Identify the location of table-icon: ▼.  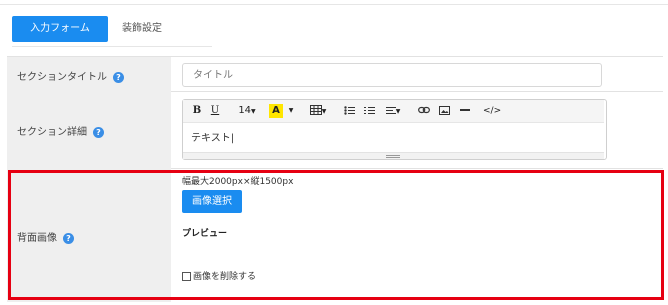
(318, 111).